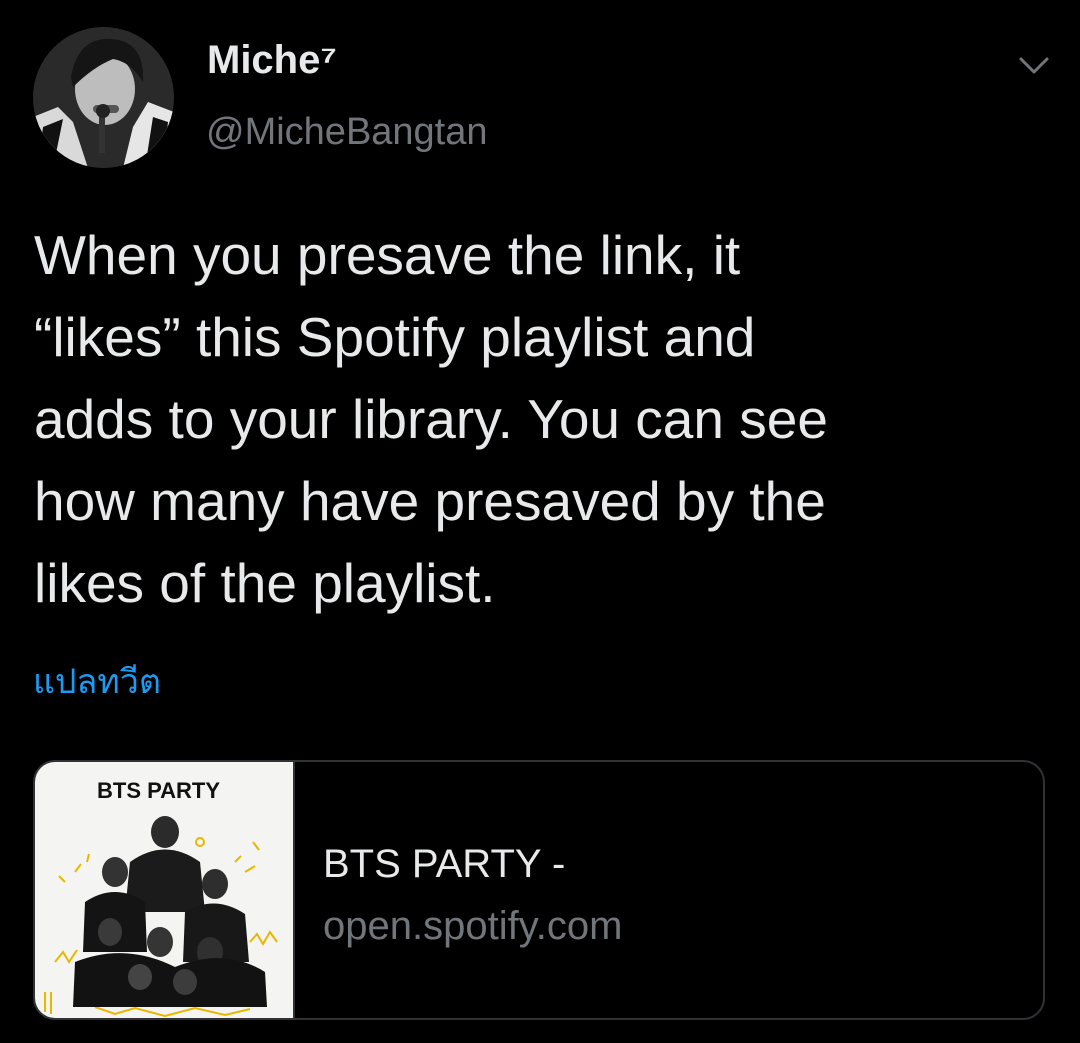  What do you see at coordinates (161, 917) in the screenshot?
I see `album-art-icon` at bounding box center [161, 917].